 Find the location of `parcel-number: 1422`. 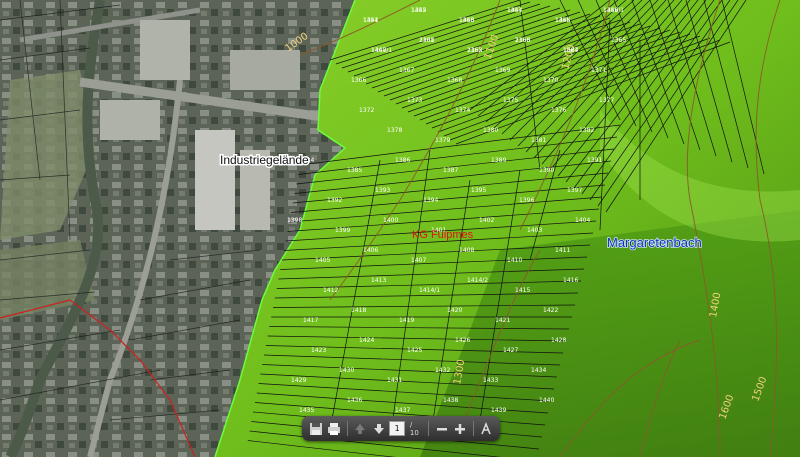

parcel-number: 1422 is located at coordinates (550, 310).